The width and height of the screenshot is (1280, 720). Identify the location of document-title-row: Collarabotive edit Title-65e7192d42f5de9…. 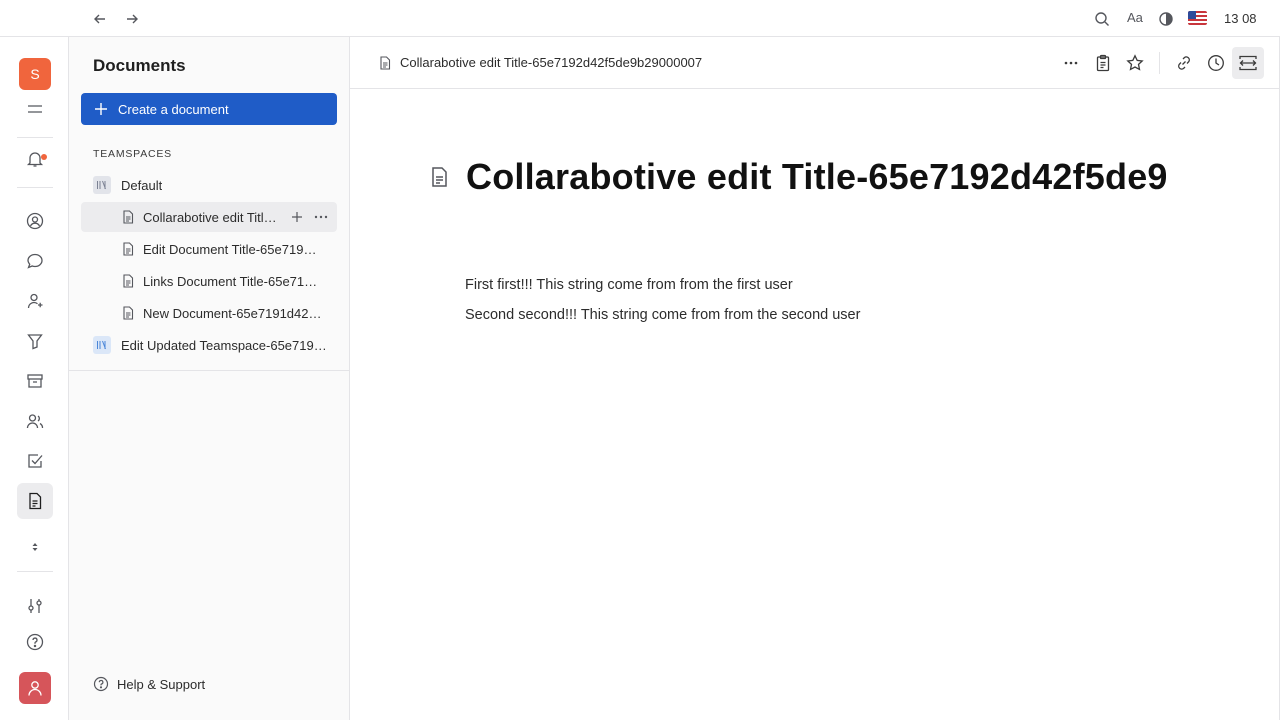
(797, 177).